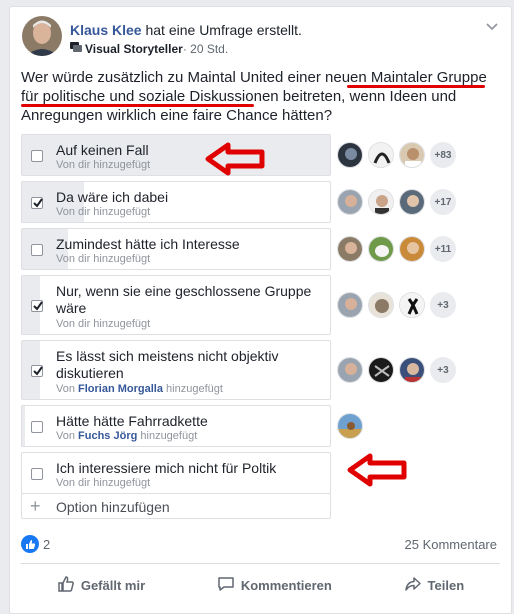 The height and width of the screenshot is (614, 514). I want to click on group-icon, so click(76, 49).